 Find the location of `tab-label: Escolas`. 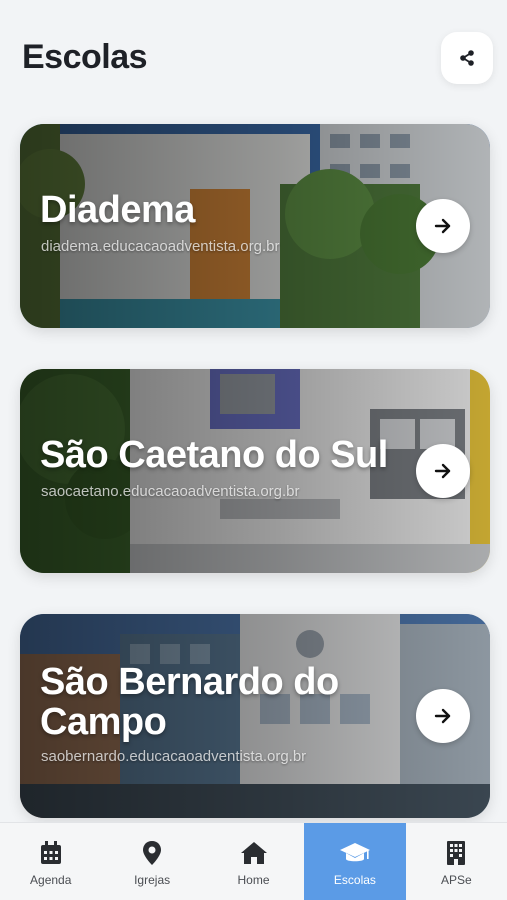

tab-label: Escolas is located at coordinates (354, 880).